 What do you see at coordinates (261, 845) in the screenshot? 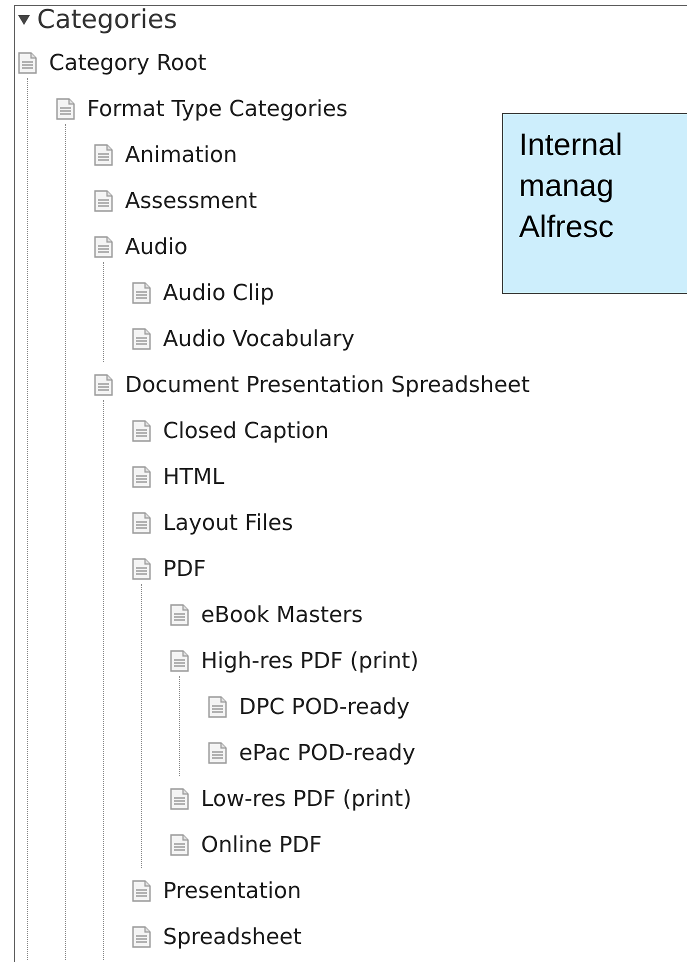
I see `tree-item: Online PDF` at bounding box center [261, 845].